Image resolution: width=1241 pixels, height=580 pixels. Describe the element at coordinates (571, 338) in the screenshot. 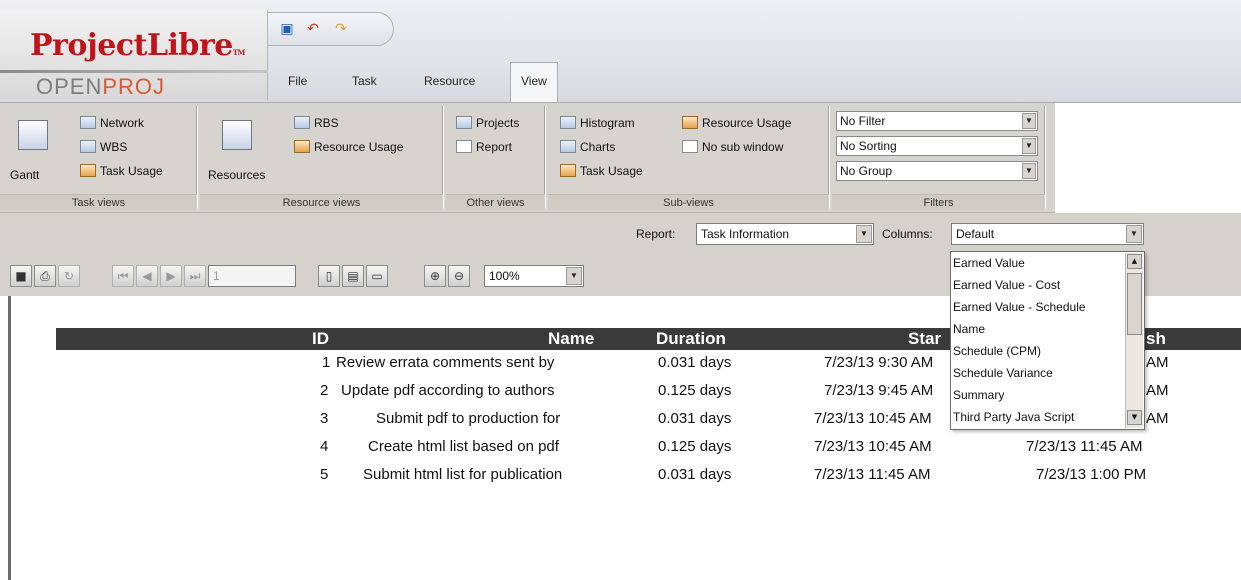

I see `column-header-name: Name` at that location.